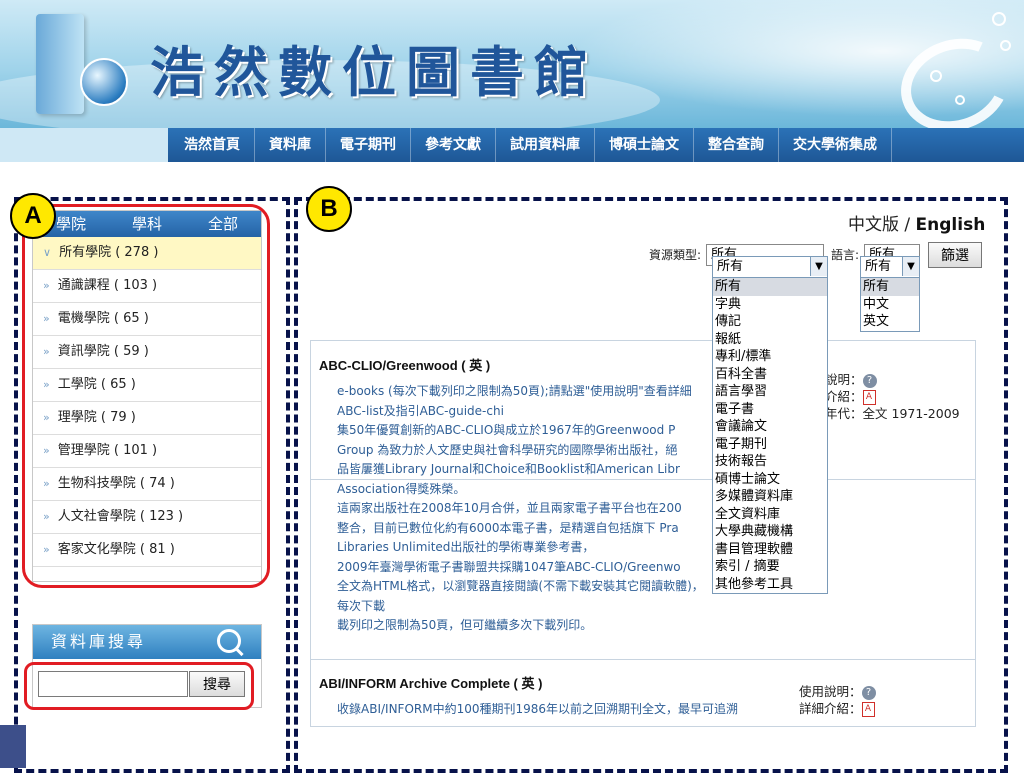  I want to click on resource-type-current: 所有, so click(730, 266).